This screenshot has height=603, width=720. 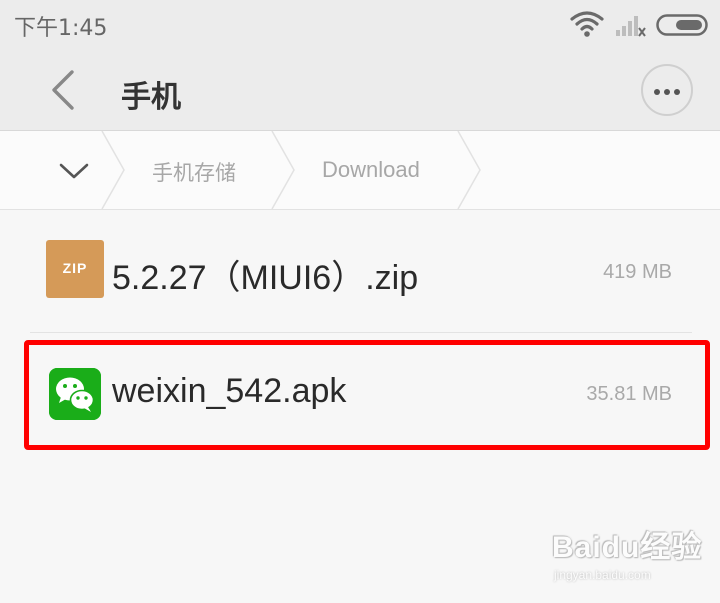 I want to click on breadcrumb-item-download: Download, so click(x=371, y=170).